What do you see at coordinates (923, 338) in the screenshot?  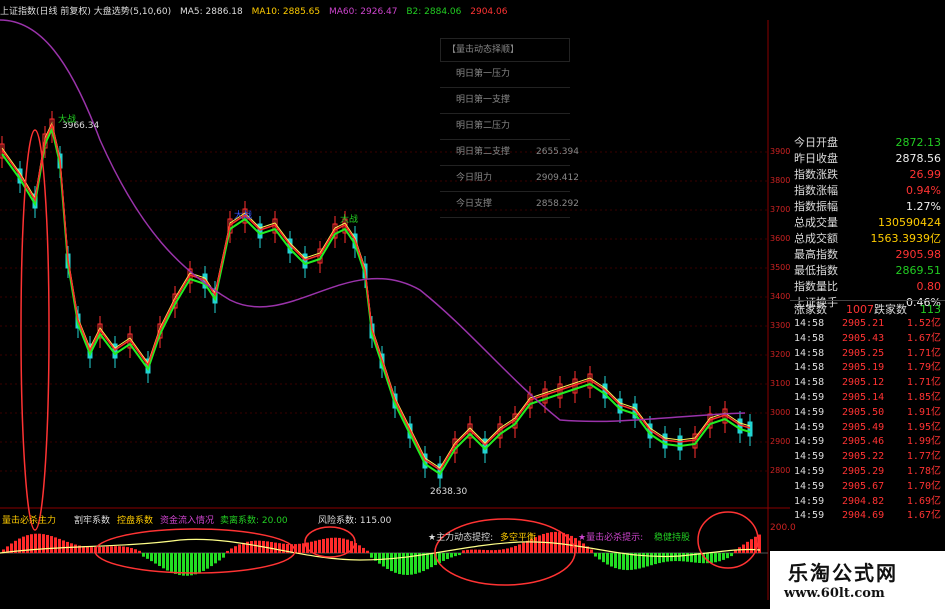 I see `tick-volume: 1.67亿` at bounding box center [923, 338].